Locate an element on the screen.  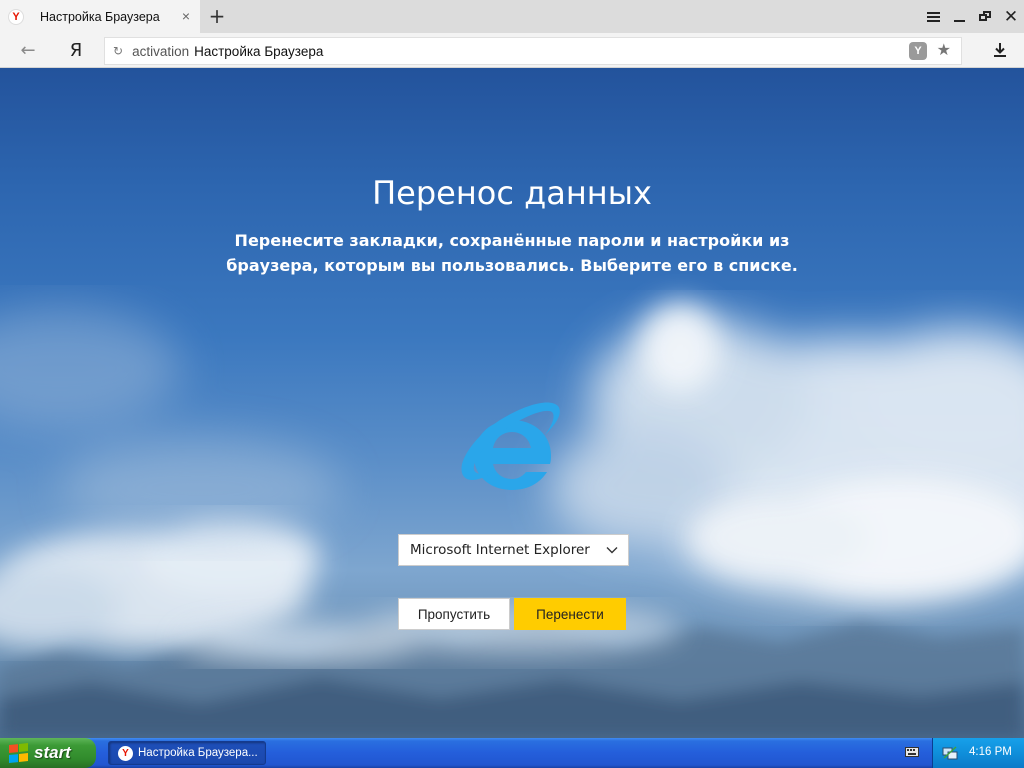
internet-explorer-icon is located at coordinates (510, 446).